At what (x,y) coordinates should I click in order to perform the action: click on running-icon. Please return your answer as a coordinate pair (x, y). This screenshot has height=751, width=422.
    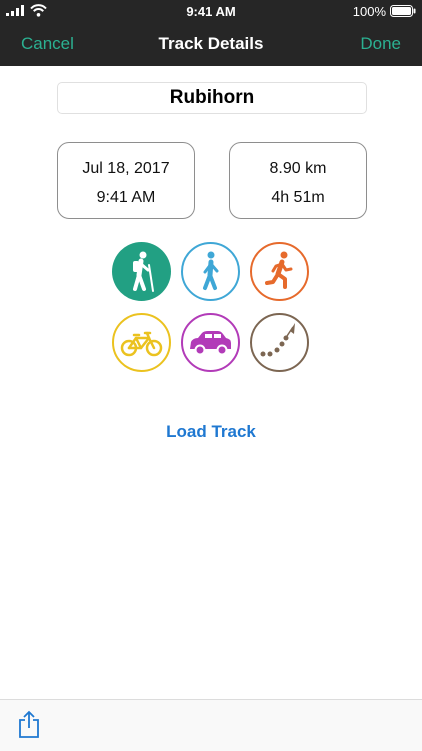
    Looking at the image, I should click on (279, 271).